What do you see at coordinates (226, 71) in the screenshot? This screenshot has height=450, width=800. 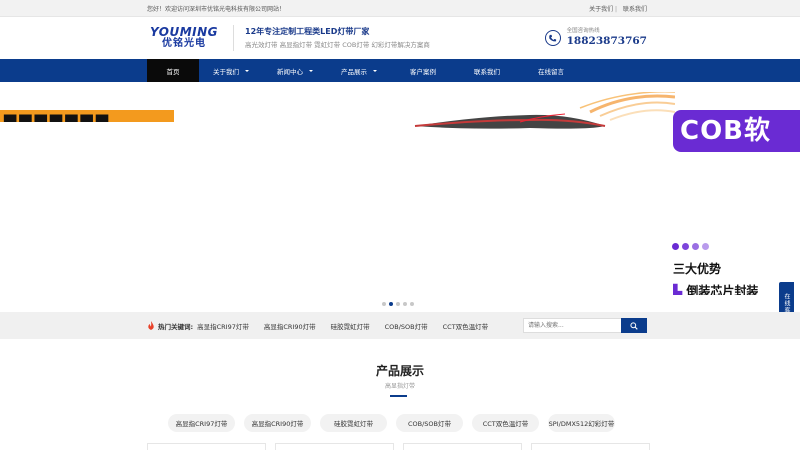 I see `nav-about-label: 关于我们` at bounding box center [226, 71].